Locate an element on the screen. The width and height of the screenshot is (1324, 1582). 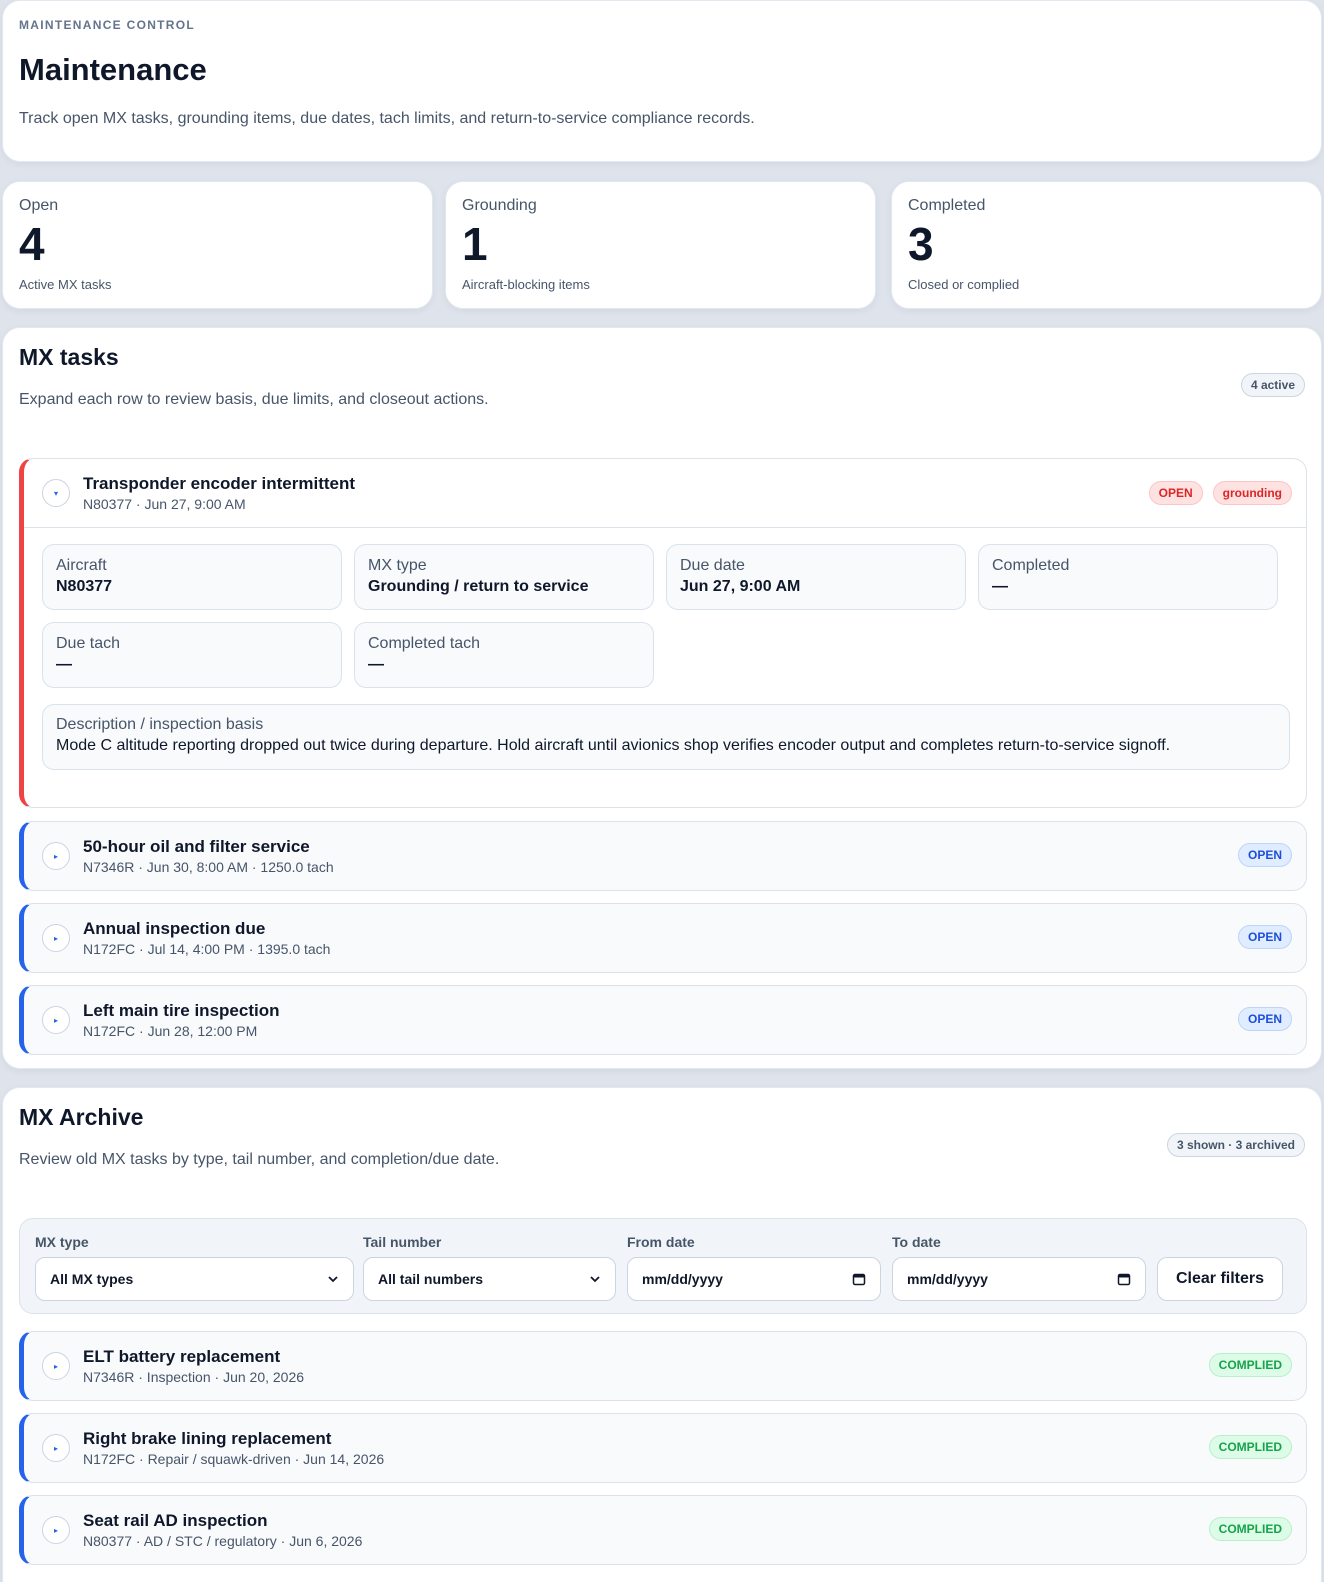
stat-caption: Active MX tasks is located at coordinates (65, 284).